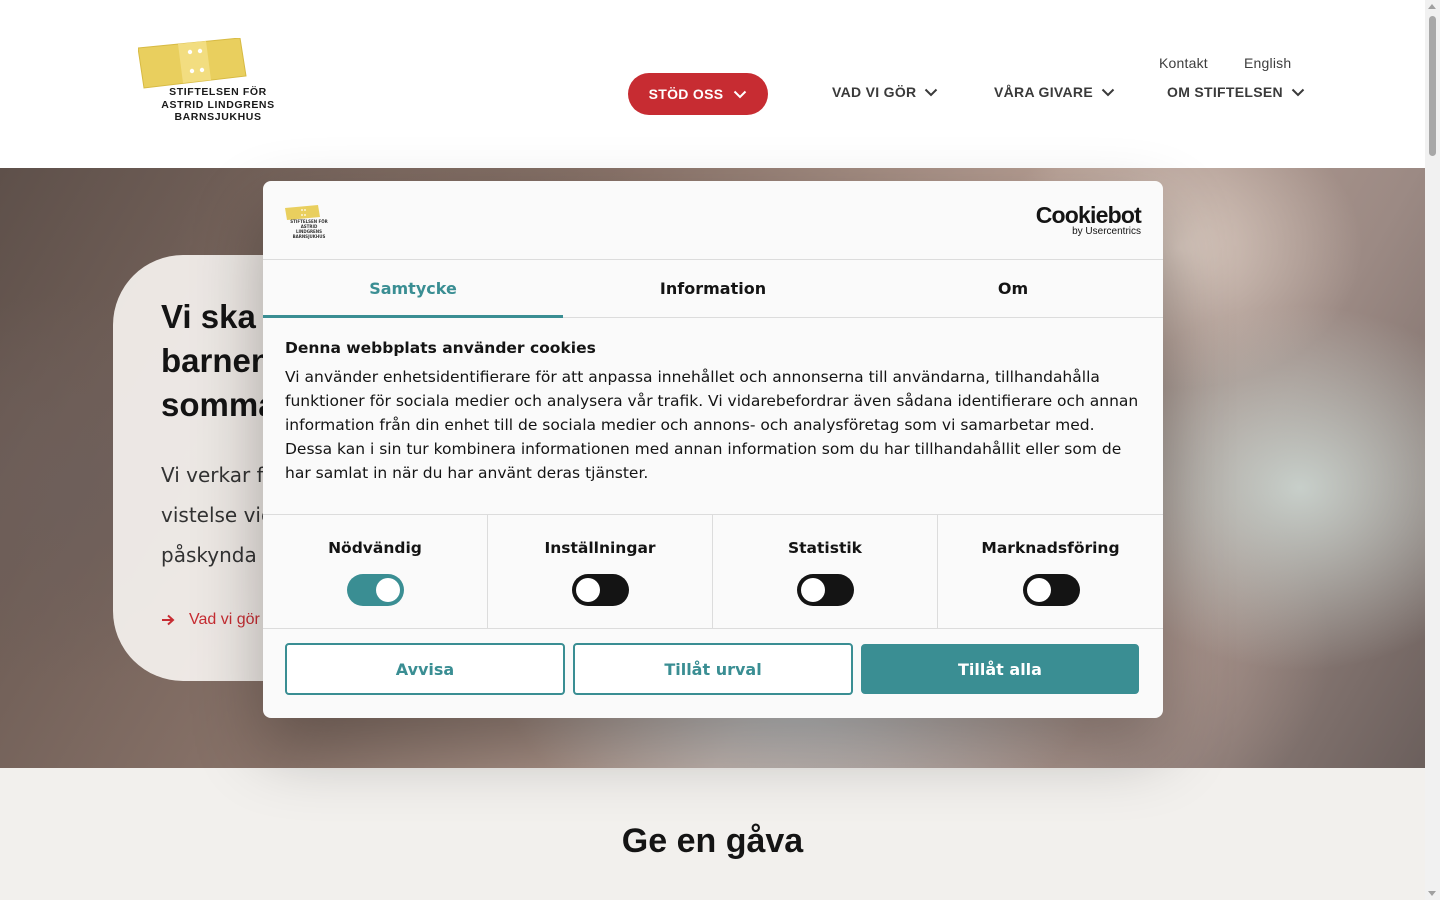 The height and width of the screenshot is (900, 1440). What do you see at coordinates (1267, 63) in the screenshot?
I see `english-link: English` at bounding box center [1267, 63].